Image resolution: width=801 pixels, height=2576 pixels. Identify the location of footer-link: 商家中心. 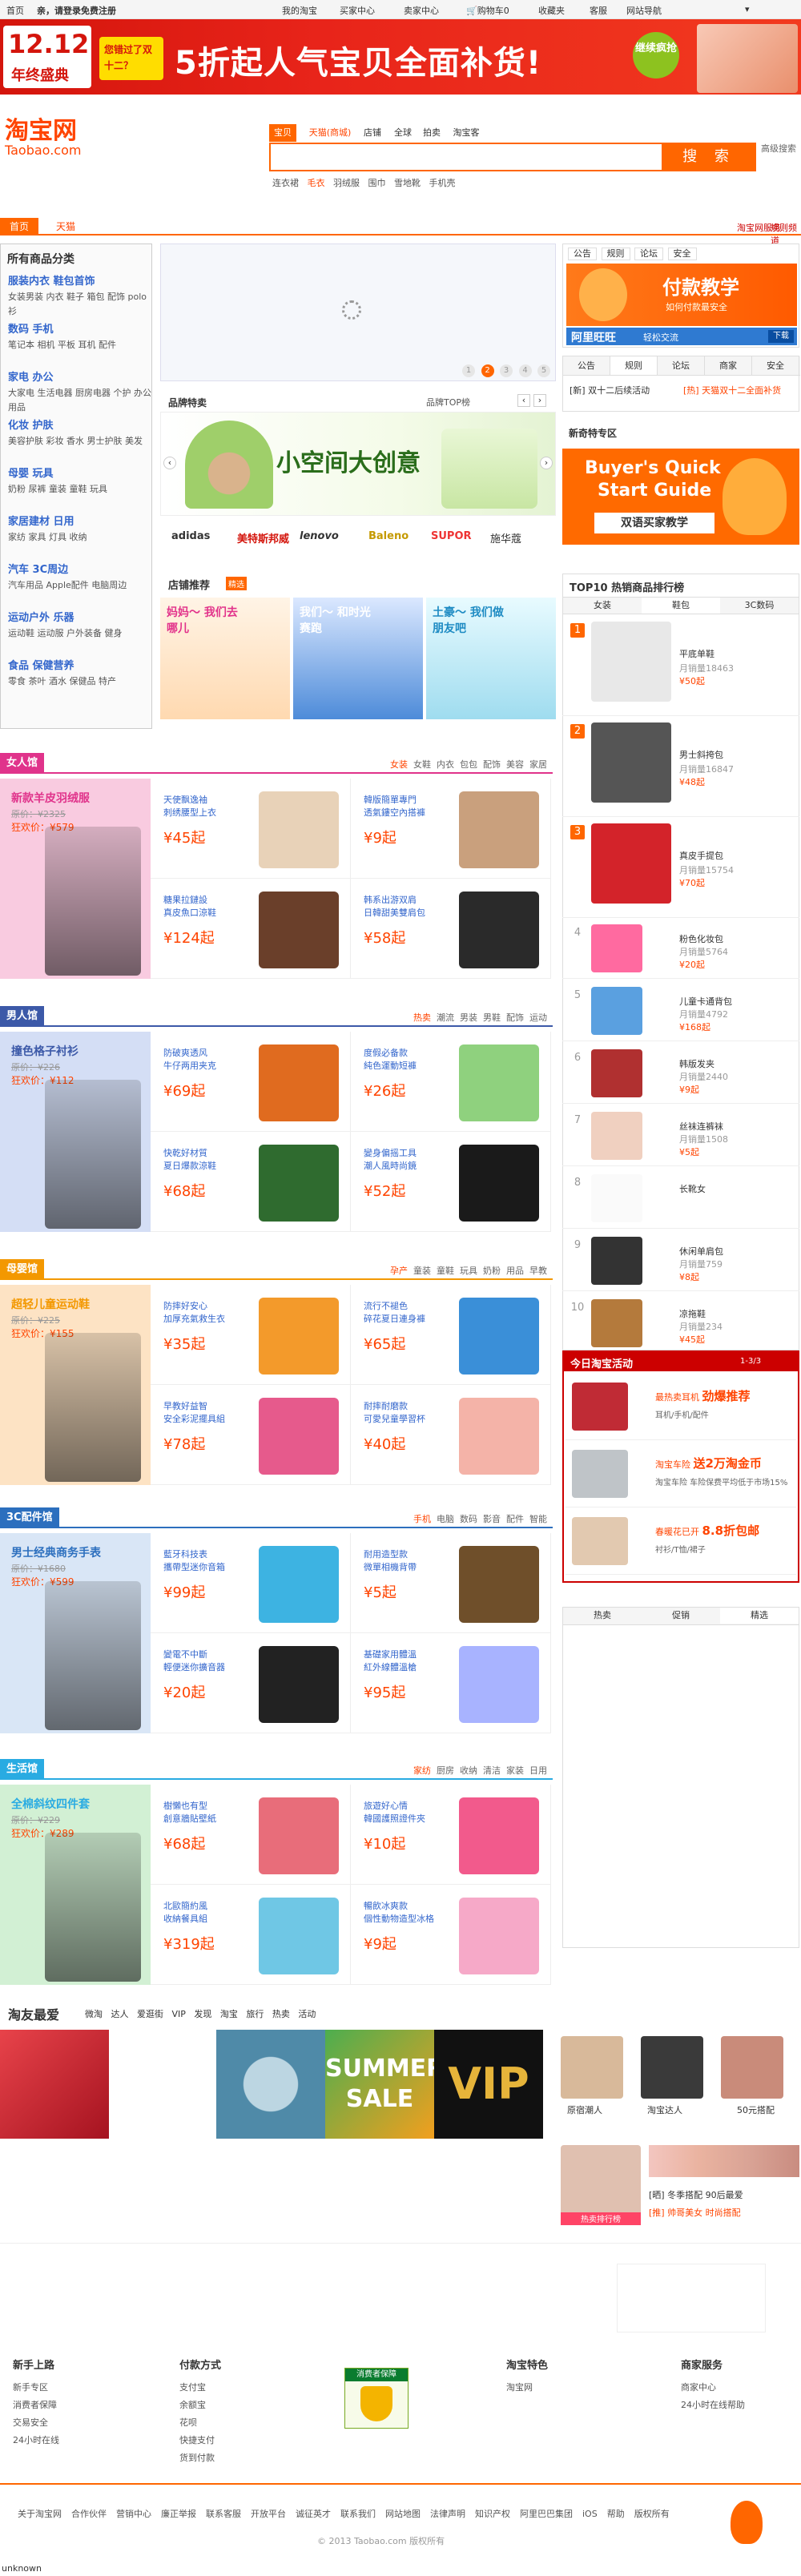
(698, 2387).